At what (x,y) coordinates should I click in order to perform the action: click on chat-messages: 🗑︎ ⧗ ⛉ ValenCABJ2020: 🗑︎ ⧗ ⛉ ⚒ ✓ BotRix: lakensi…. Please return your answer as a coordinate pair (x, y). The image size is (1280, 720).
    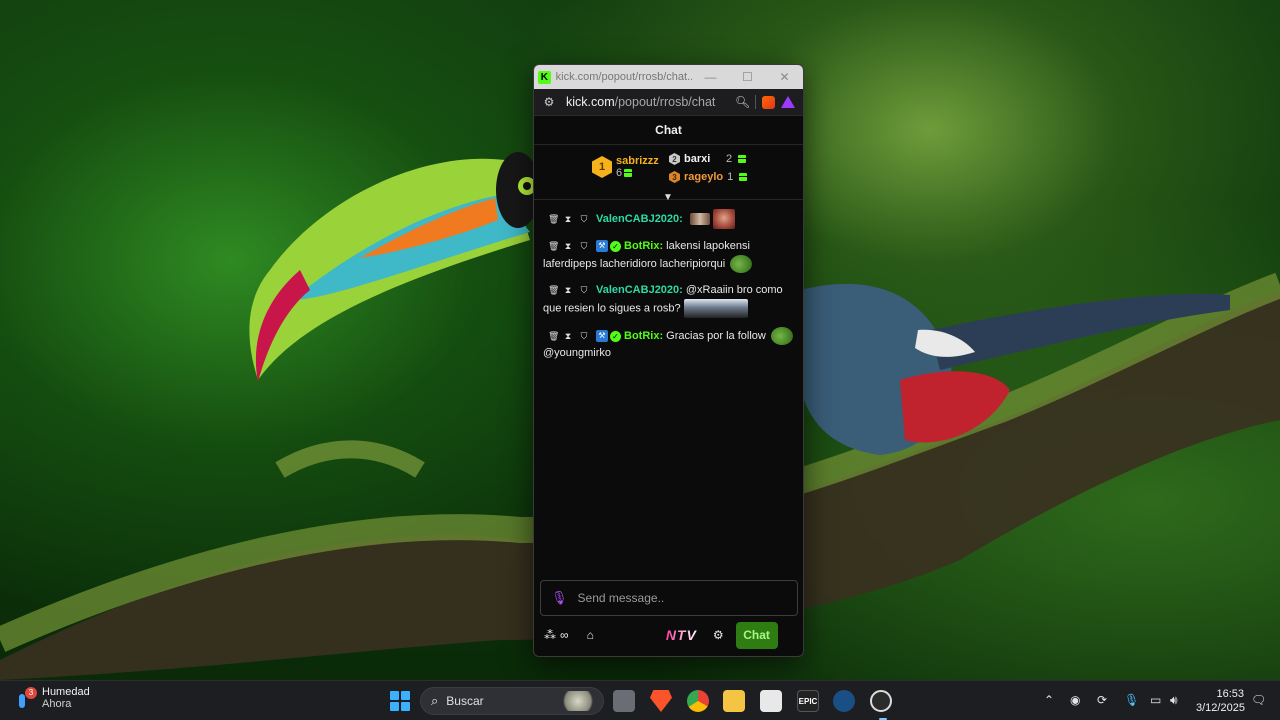
    Looking at the image, I should click on (668, 281).